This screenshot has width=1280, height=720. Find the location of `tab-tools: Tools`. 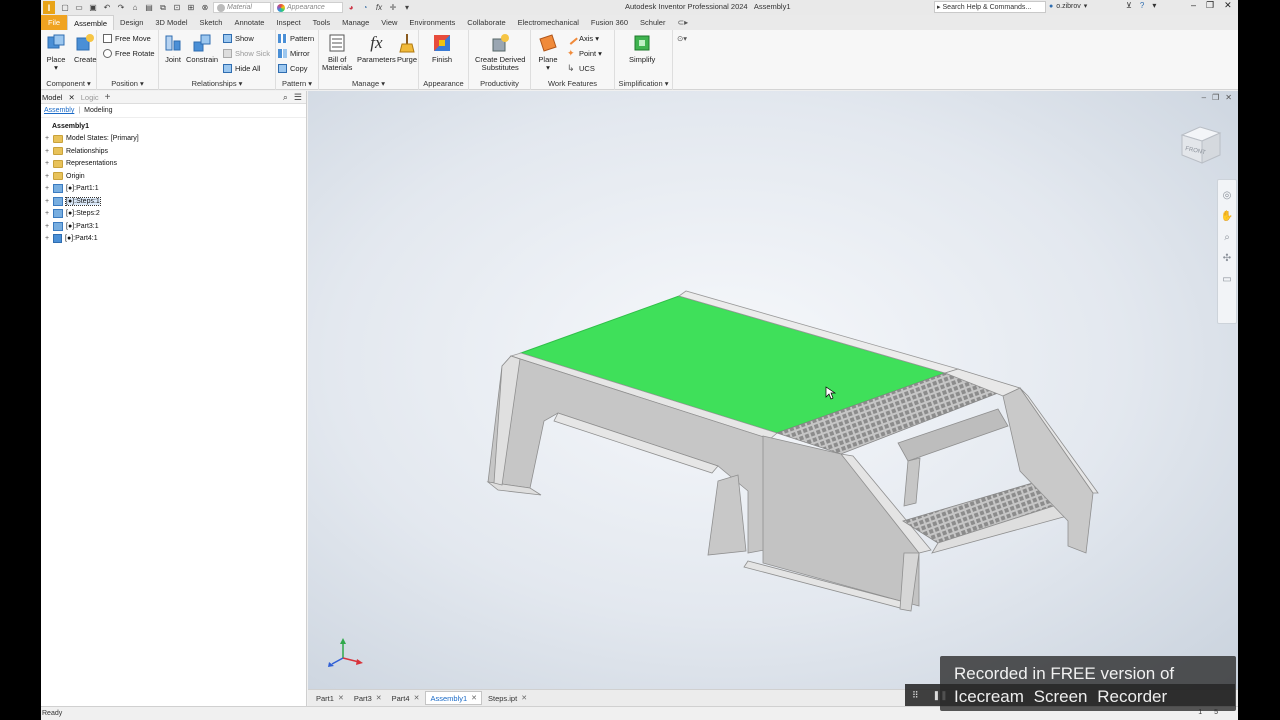

tab-tools: Tools is located at coordinates (322, 22).